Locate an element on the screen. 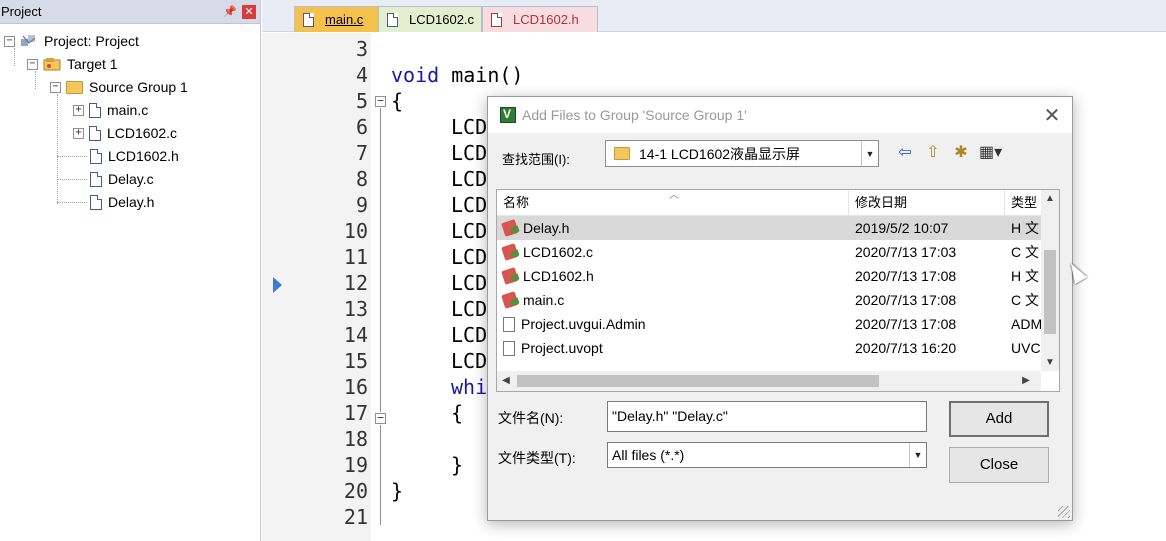 The image size is (1166, 541). tree-item-target: − Target 1 is located at coordinates (72, 64).